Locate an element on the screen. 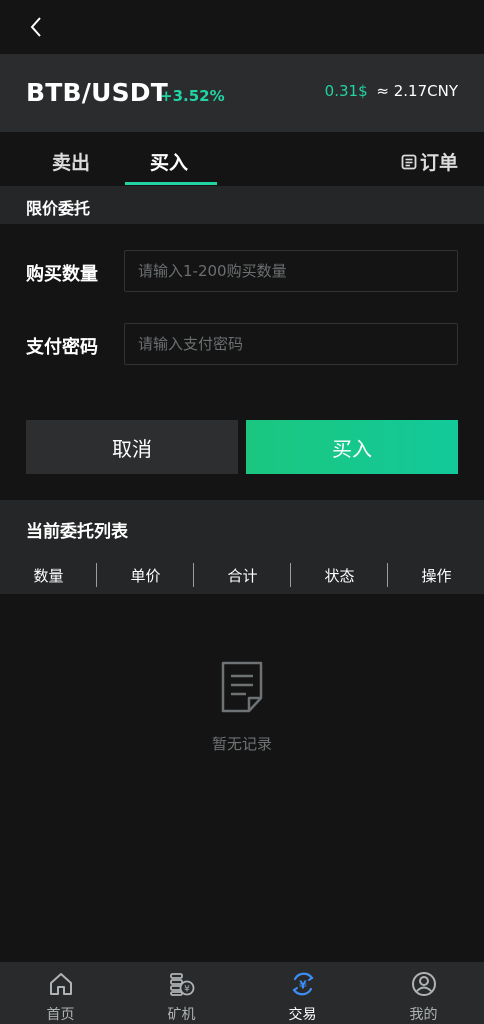 Image resolution: width=484 pixels, height=1024 pixels. column-header-quantity: 数量 is located at coordinates (48, 576).